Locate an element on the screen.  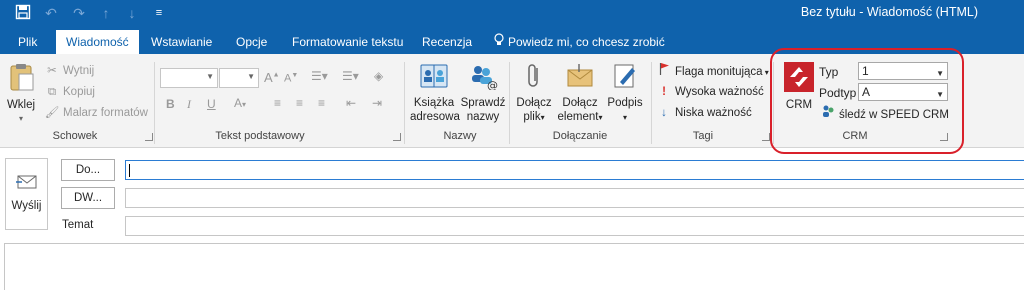
align-left-icon: ≡ is located at coordinates (277, 103).